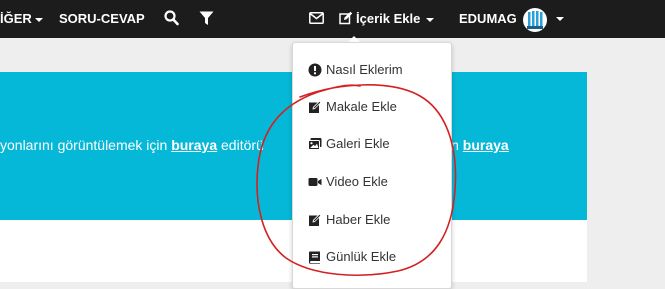  I want to click on dropdown-item-add-journal: Günlük Ekle, so click(372, 257).